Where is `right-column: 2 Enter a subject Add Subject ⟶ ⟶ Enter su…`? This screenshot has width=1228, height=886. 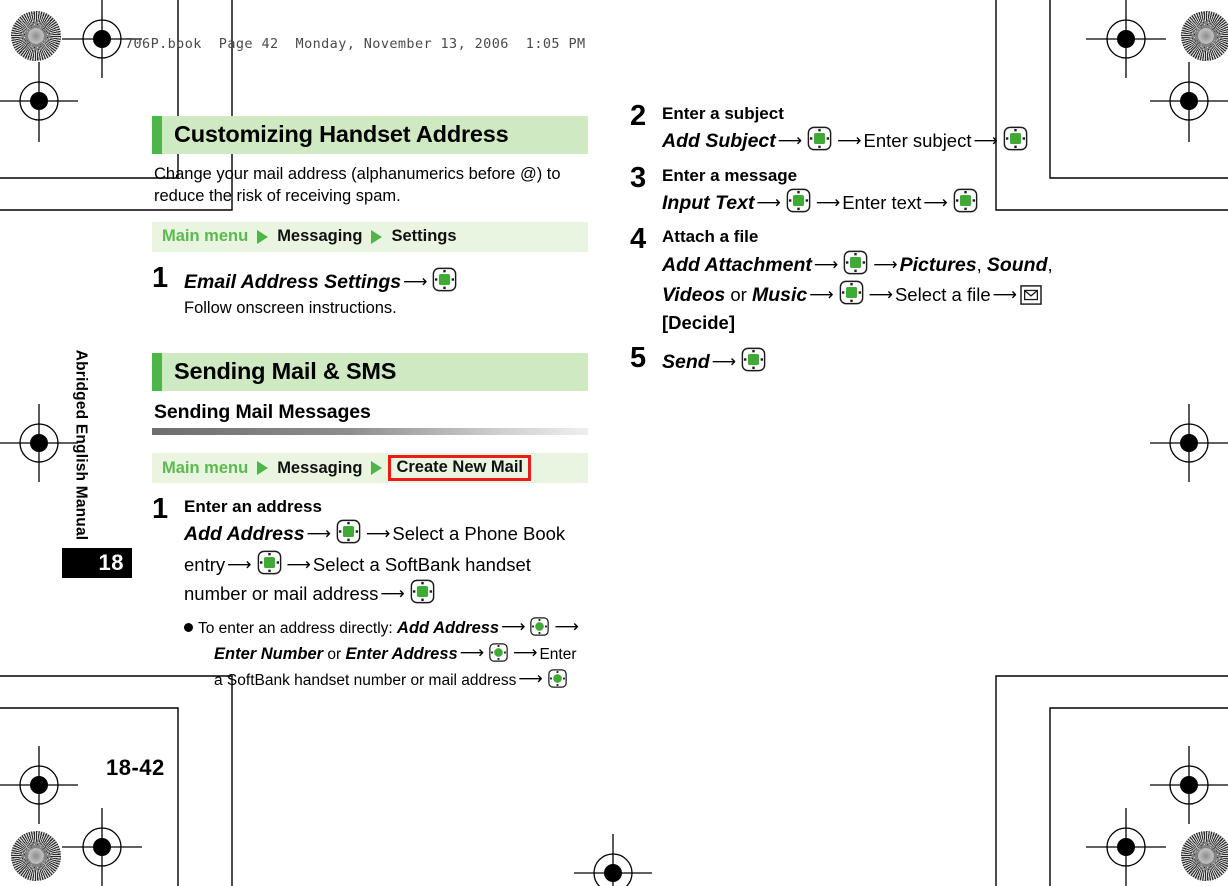
right-column: 2 Enter a subject Add Subject ⟶ ⟶ Enter su… is located at coordinates (850, 241).